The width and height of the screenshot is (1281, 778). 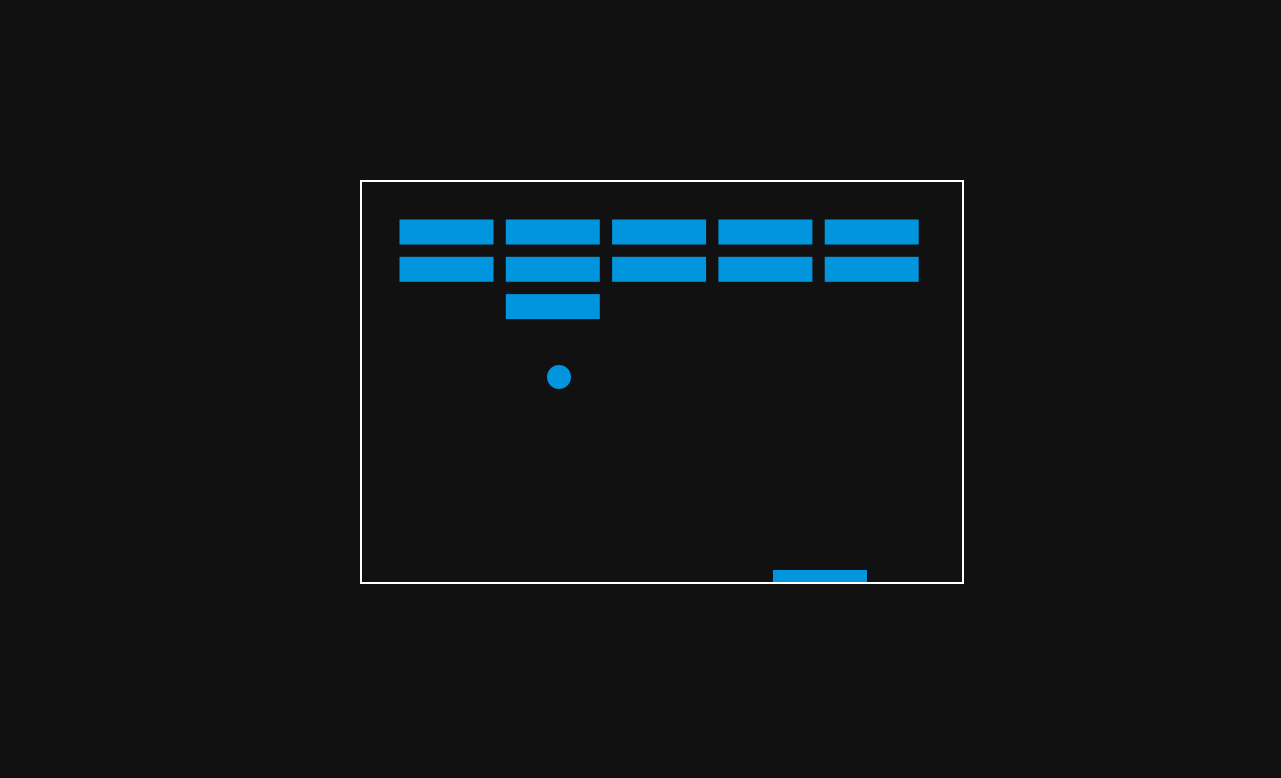 I want to click on brick-r2-c5, so click(x=871, y=269).